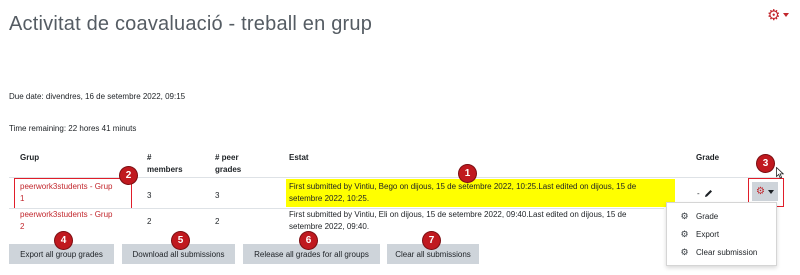 The width and height of the screenshot is (800, 275). What do you see at coordinates (707, 216) in the screenshot?
I see `menu-item-label: Grade` at bounding box center [707, 216].